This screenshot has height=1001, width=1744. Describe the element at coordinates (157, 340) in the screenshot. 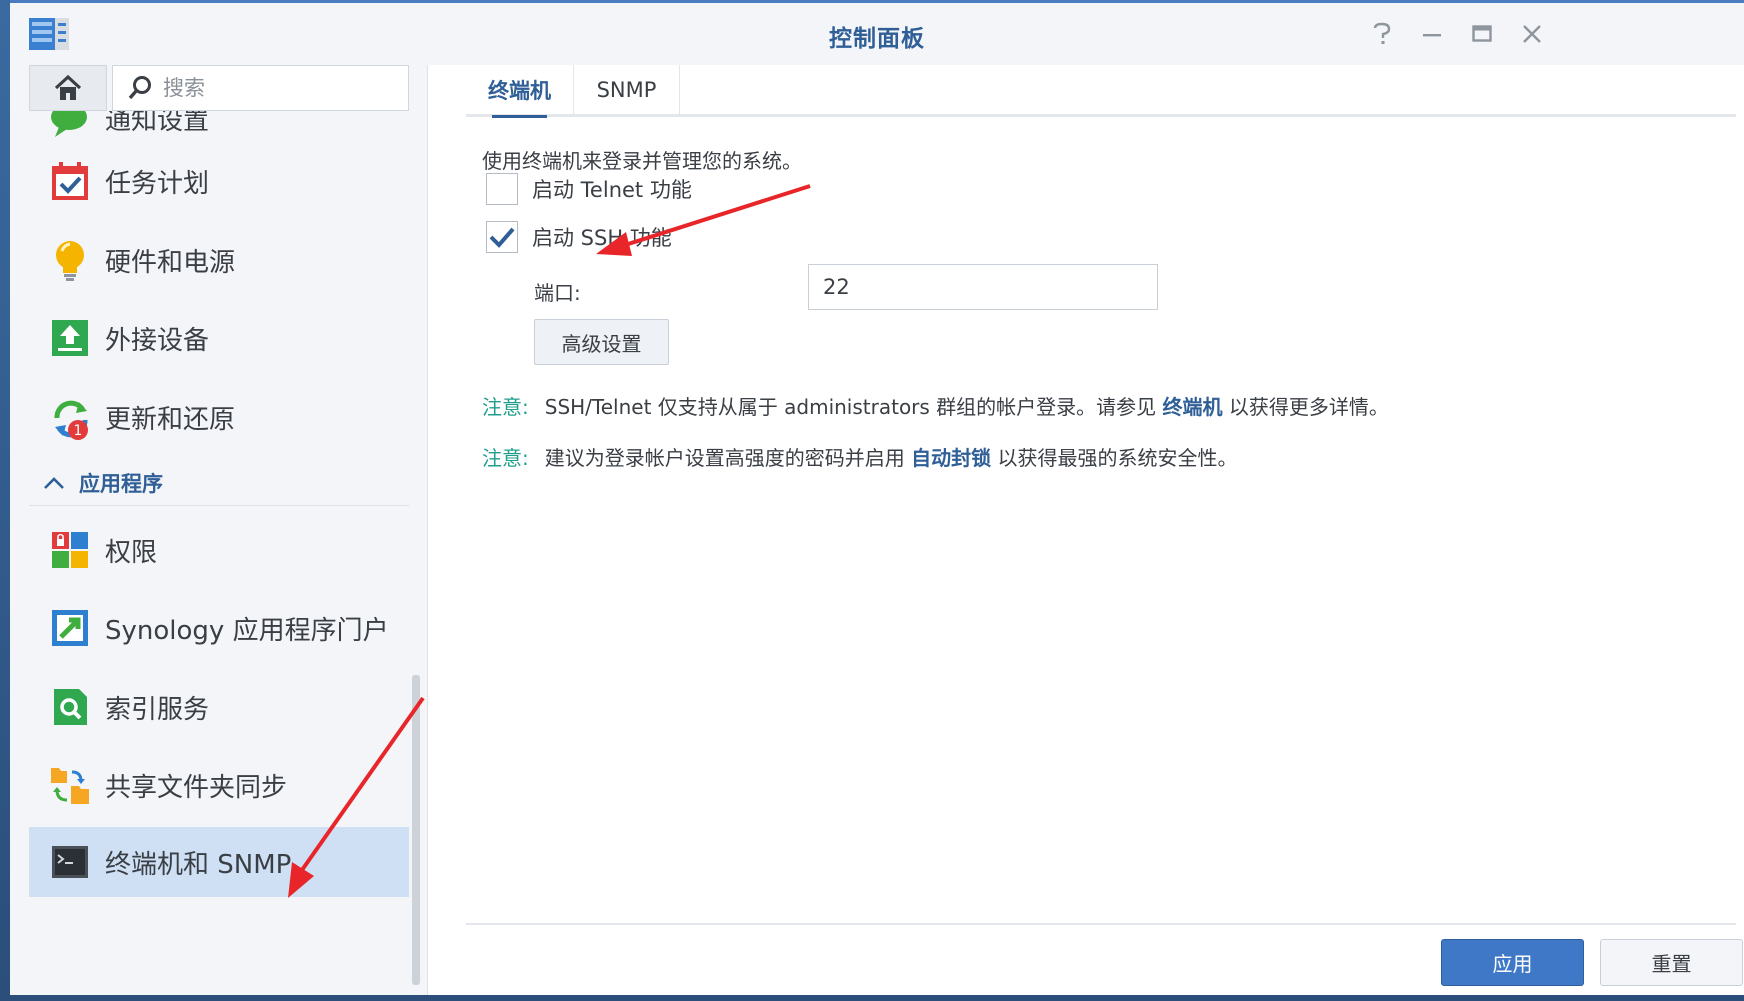

I see `sidebar-item-label: 外接设备` at that location.